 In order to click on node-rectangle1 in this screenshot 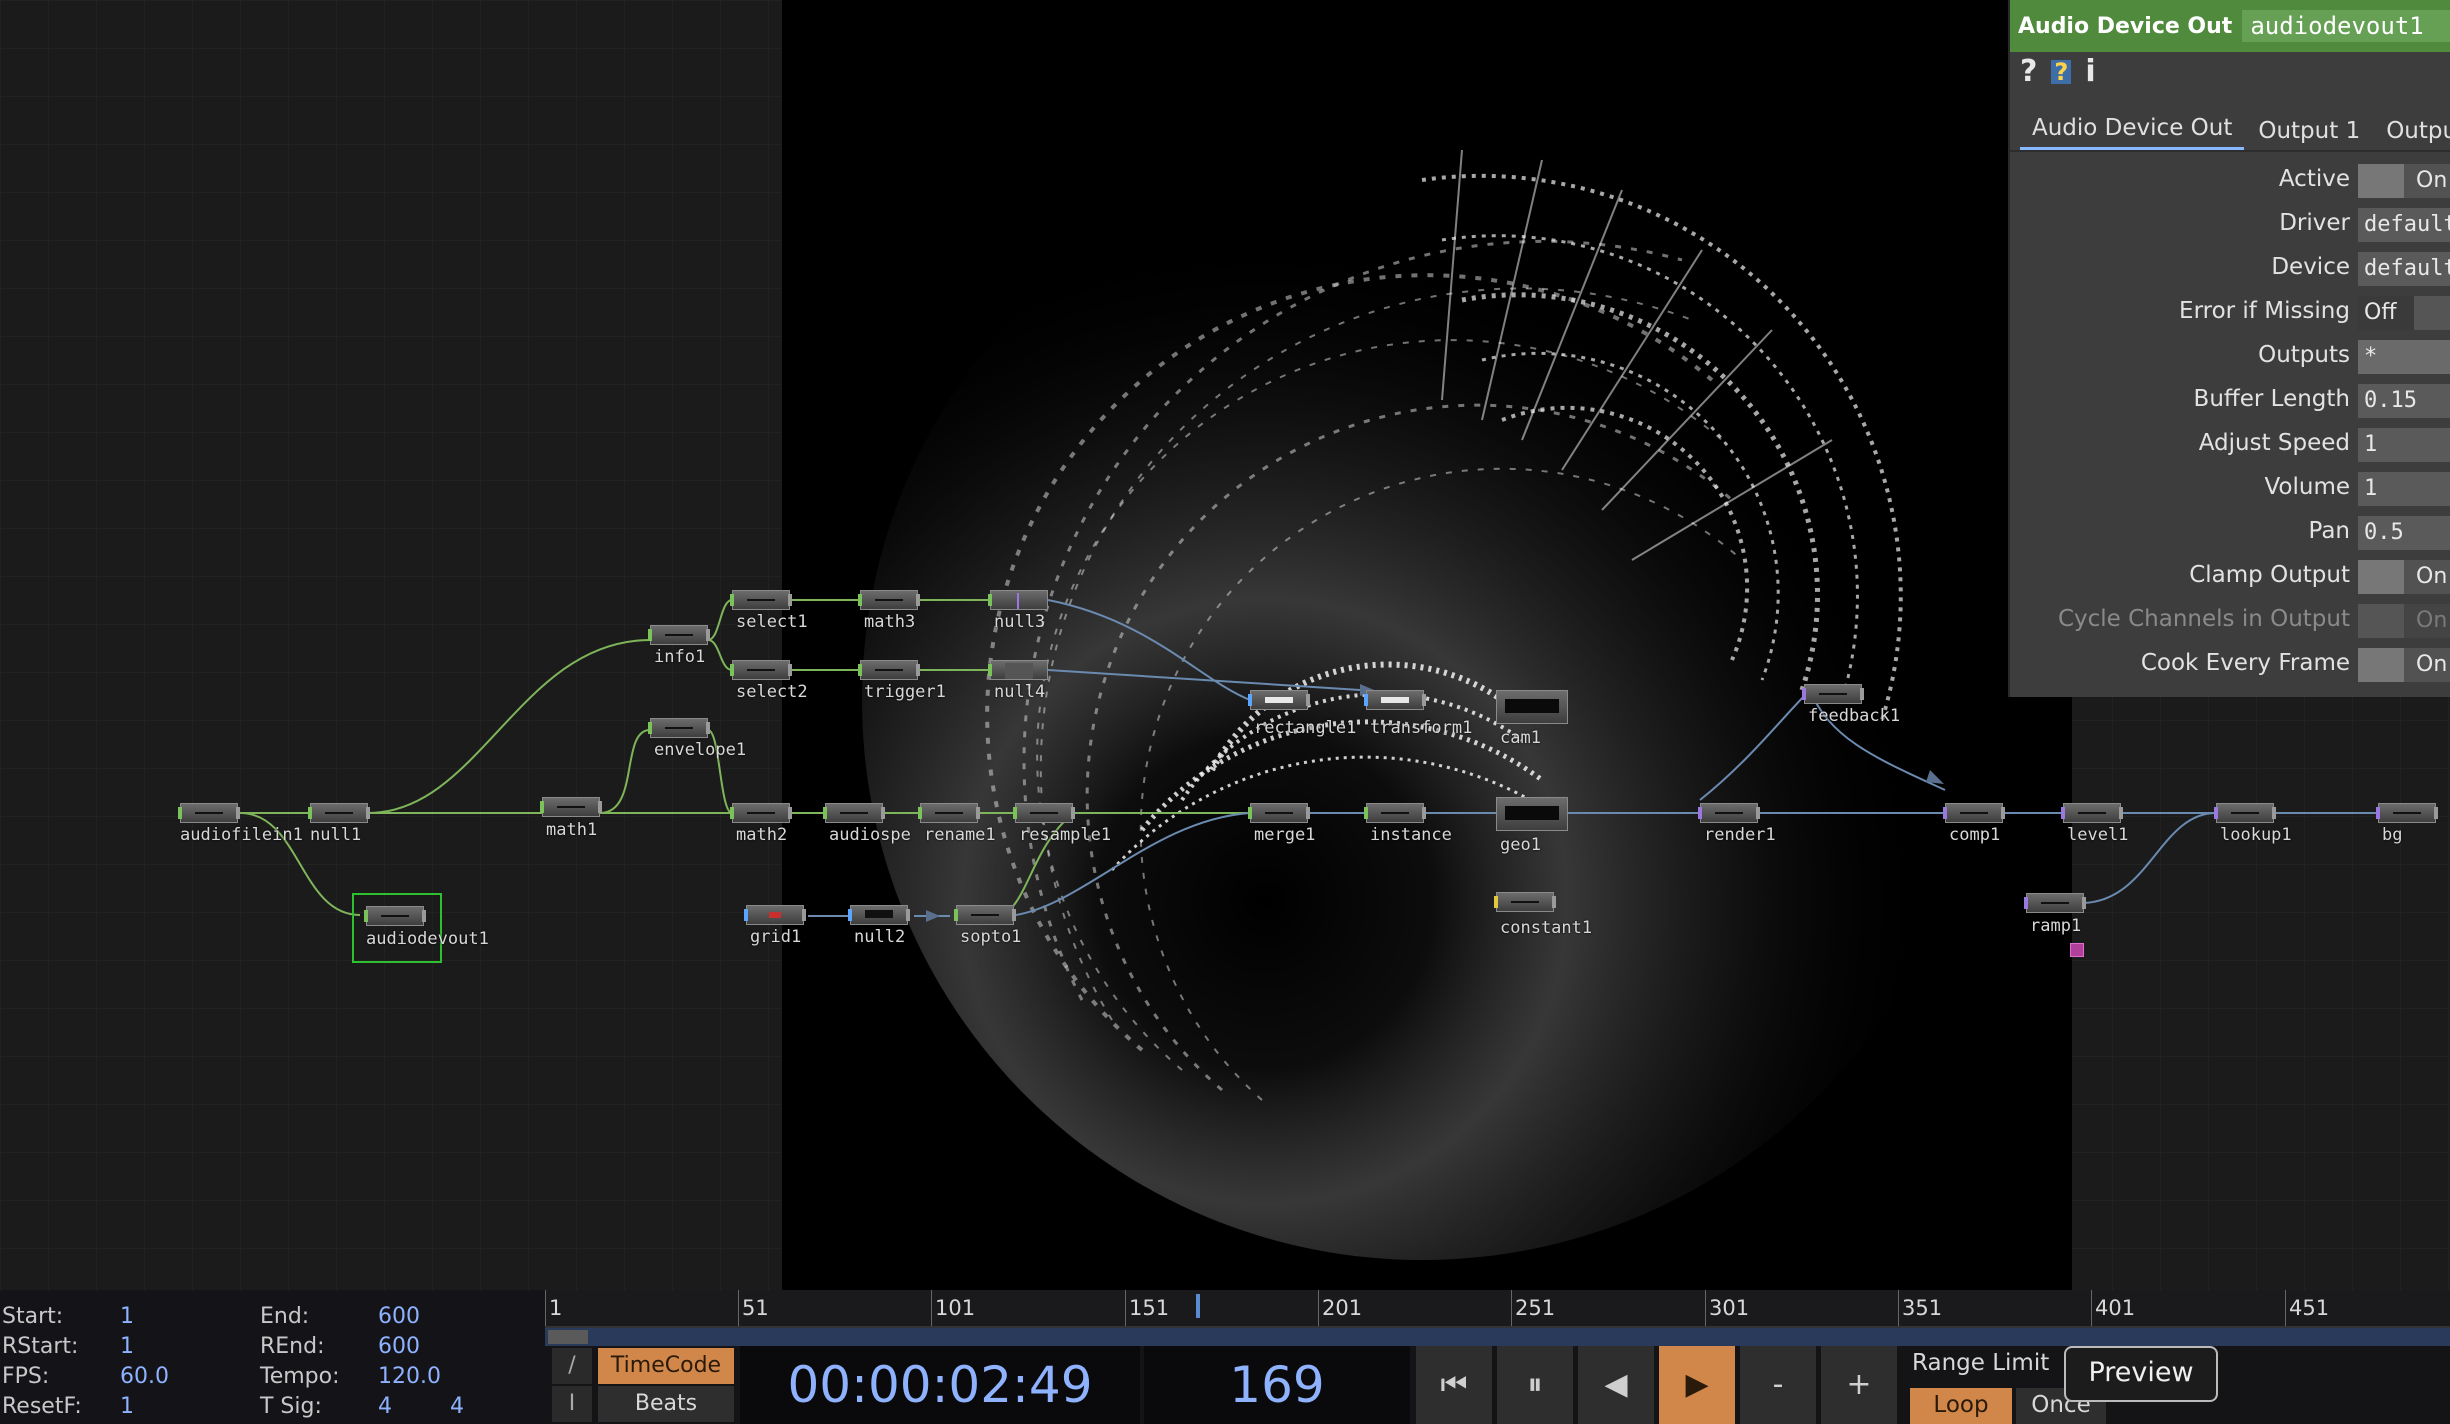, I will do `click(1279, 700)`.